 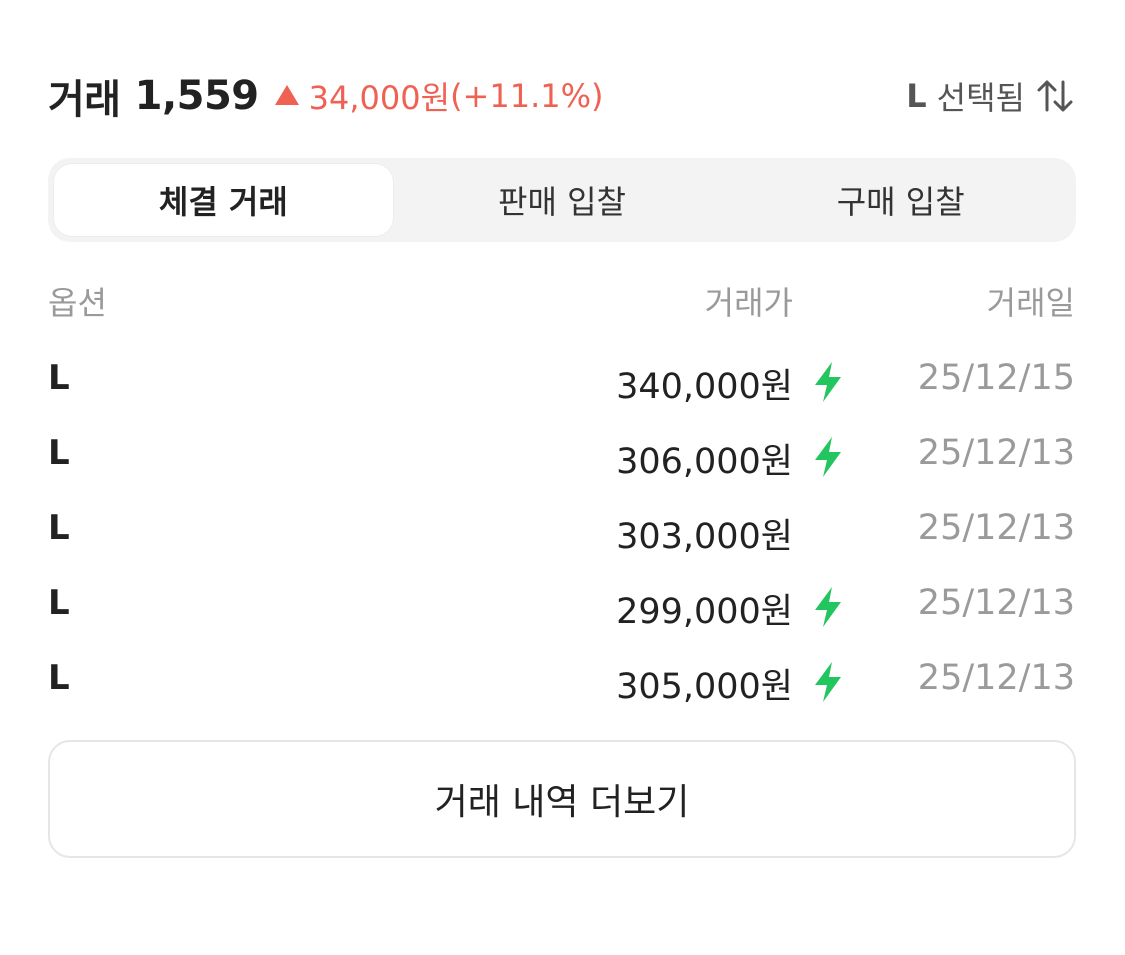 What do you see at coordinates (527, 96) in the screenshot?
I see `change-percent: (+11.1%)` at bounding box center [527, 96].